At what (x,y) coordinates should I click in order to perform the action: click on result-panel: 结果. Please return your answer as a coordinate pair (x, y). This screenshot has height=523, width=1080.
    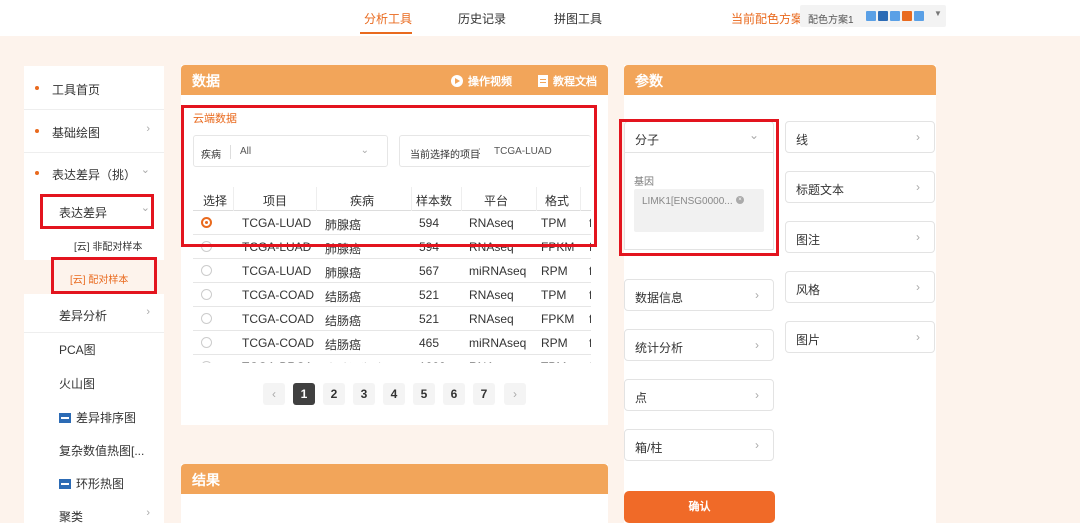
    Looking at the image, I should click on (394, 493).